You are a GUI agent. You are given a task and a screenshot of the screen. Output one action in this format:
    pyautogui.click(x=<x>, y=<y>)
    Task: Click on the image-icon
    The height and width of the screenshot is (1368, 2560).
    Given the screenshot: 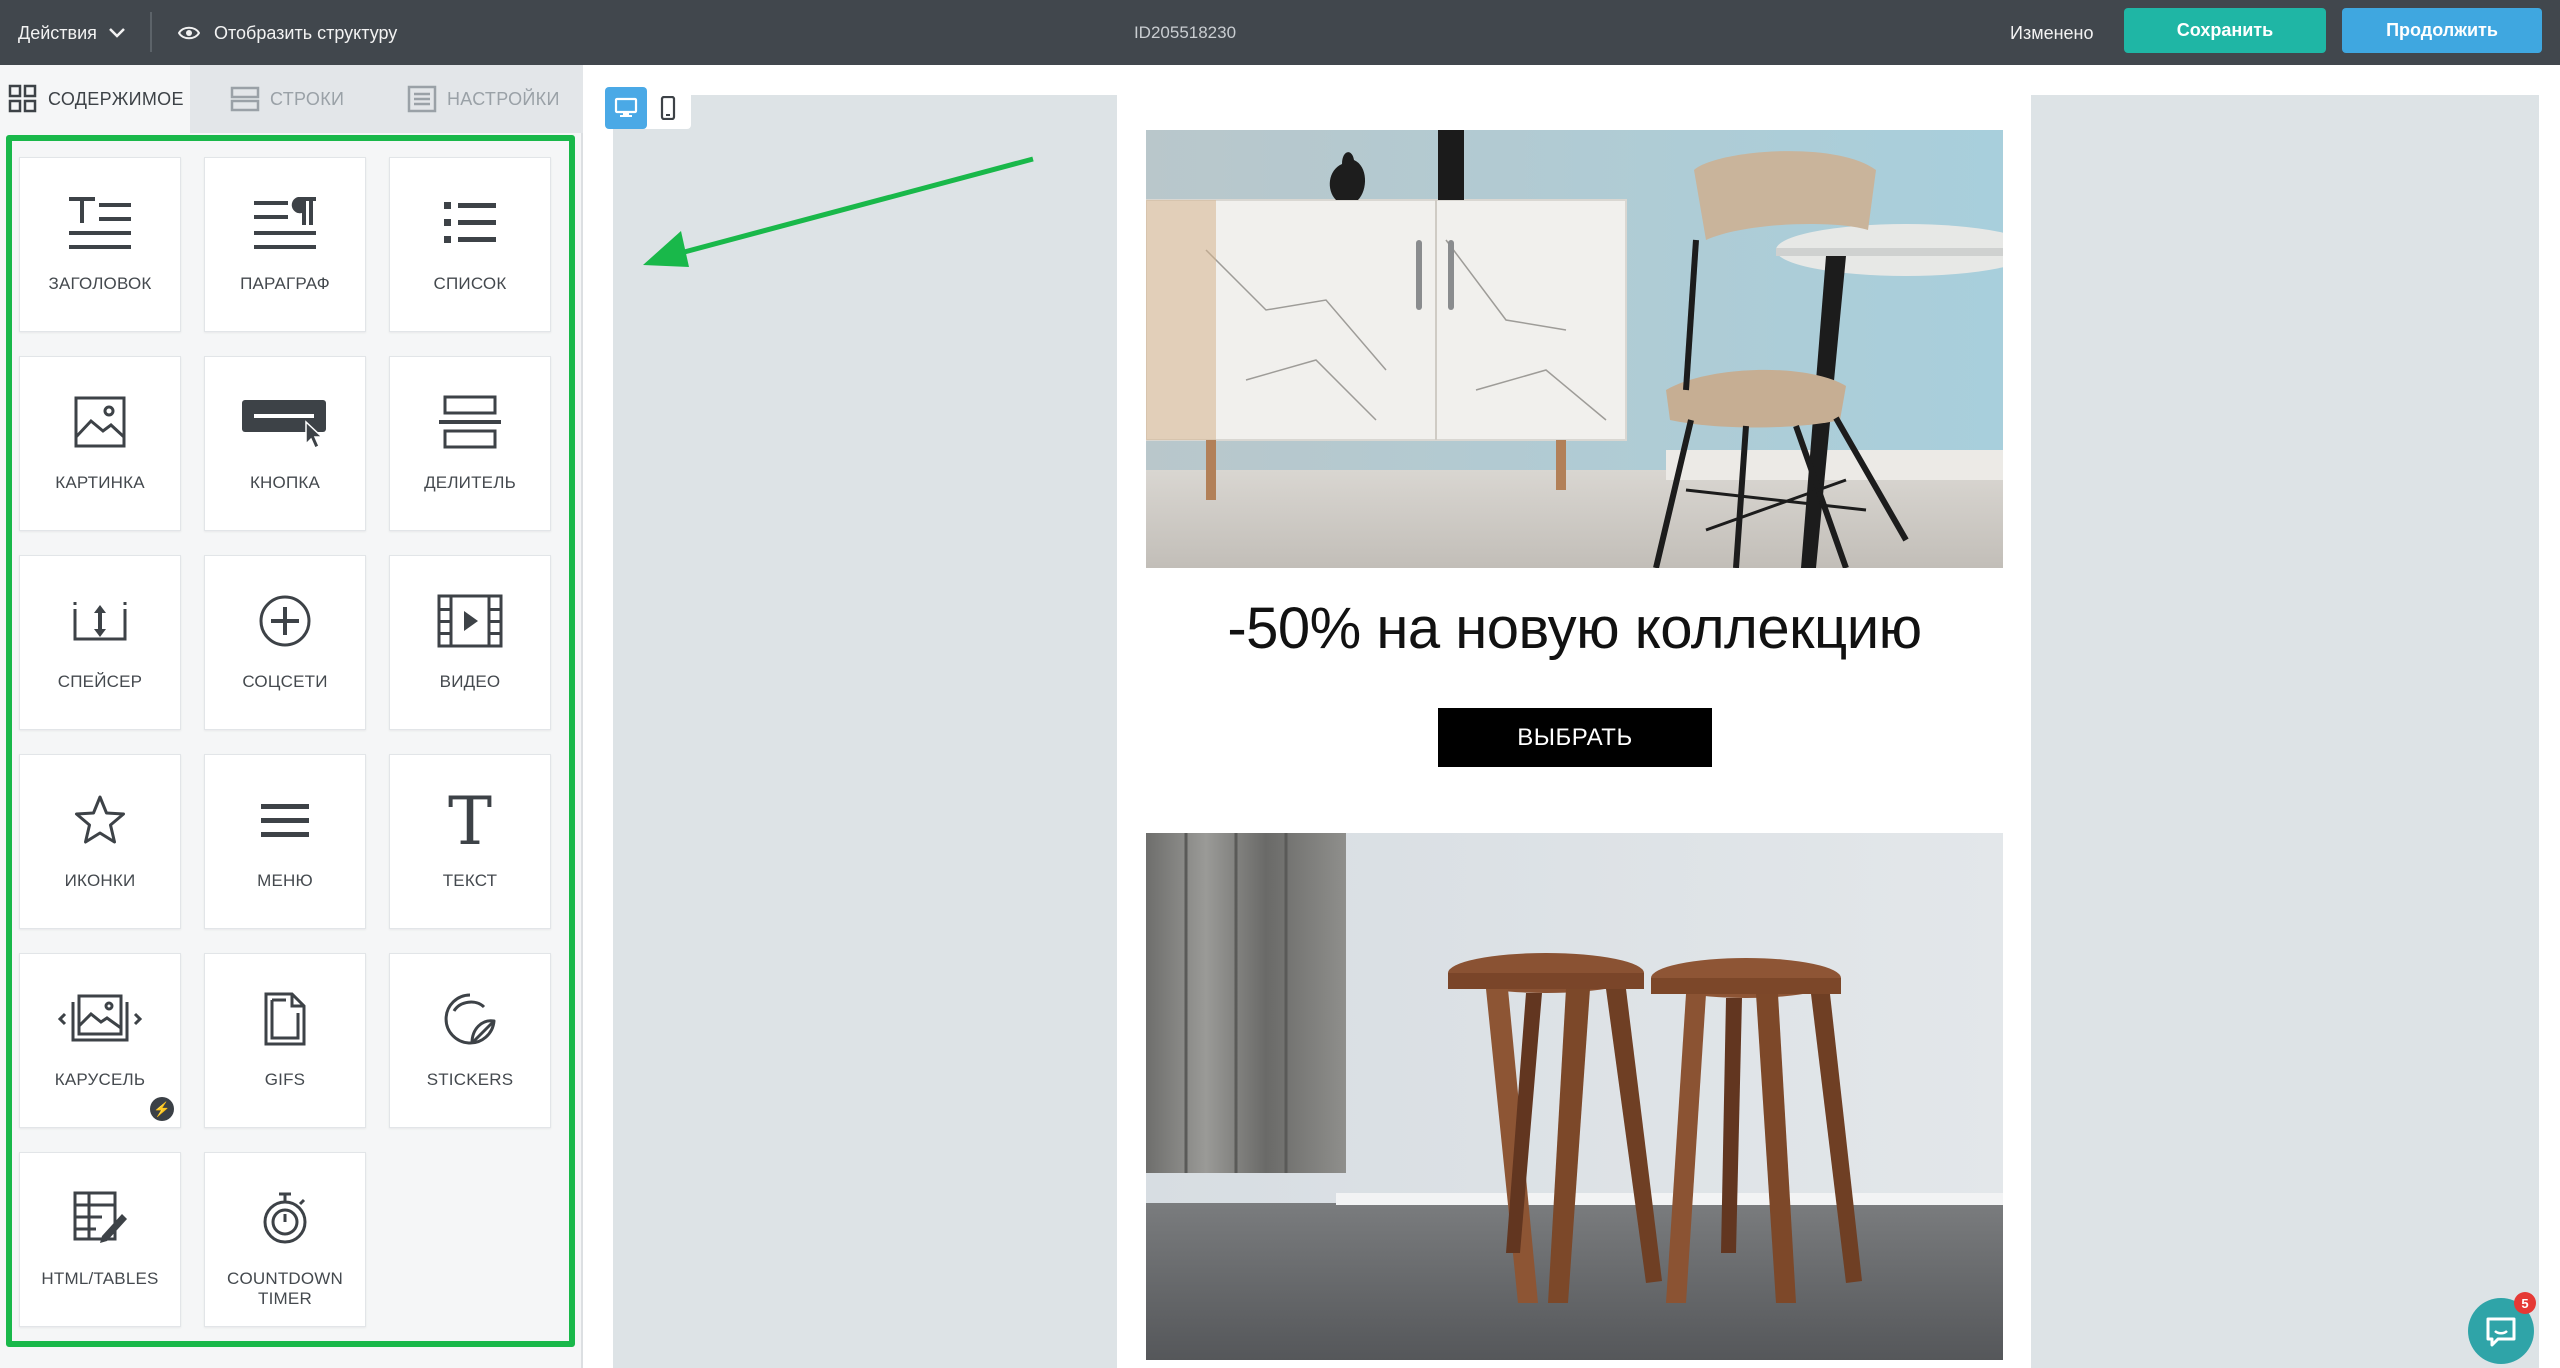 What is the action you would take?
    pyautogui.click(x=100, y=422)
    